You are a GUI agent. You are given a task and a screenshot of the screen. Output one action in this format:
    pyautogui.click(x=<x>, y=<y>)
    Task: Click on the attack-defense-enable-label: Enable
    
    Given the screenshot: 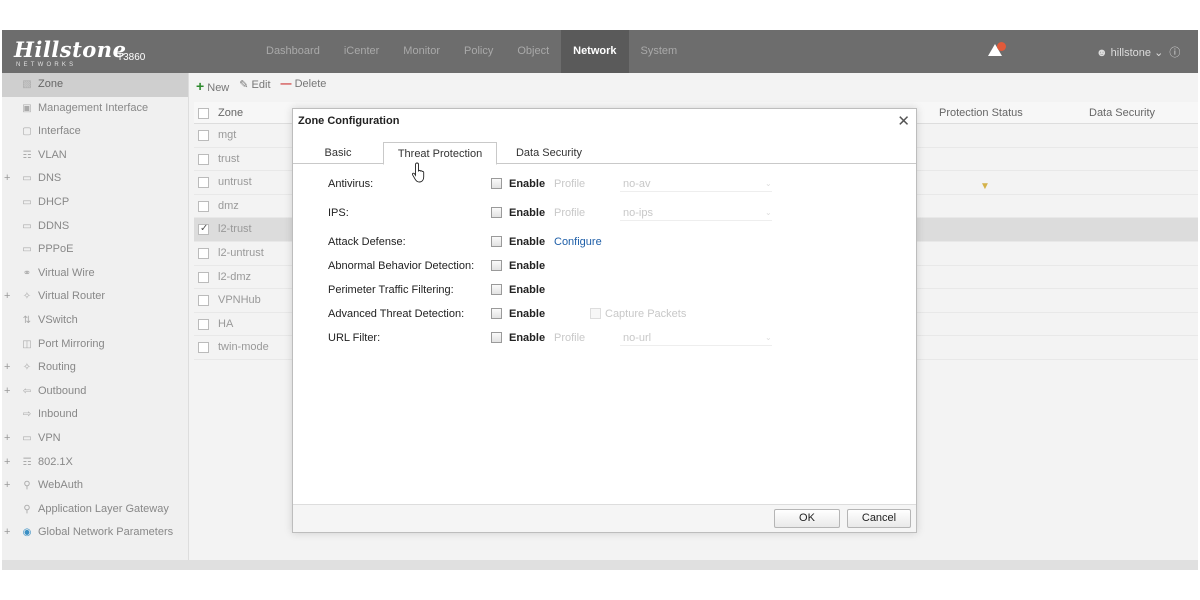 What is the action you would take?
    pyautogui.click(x=527, y=242)
    